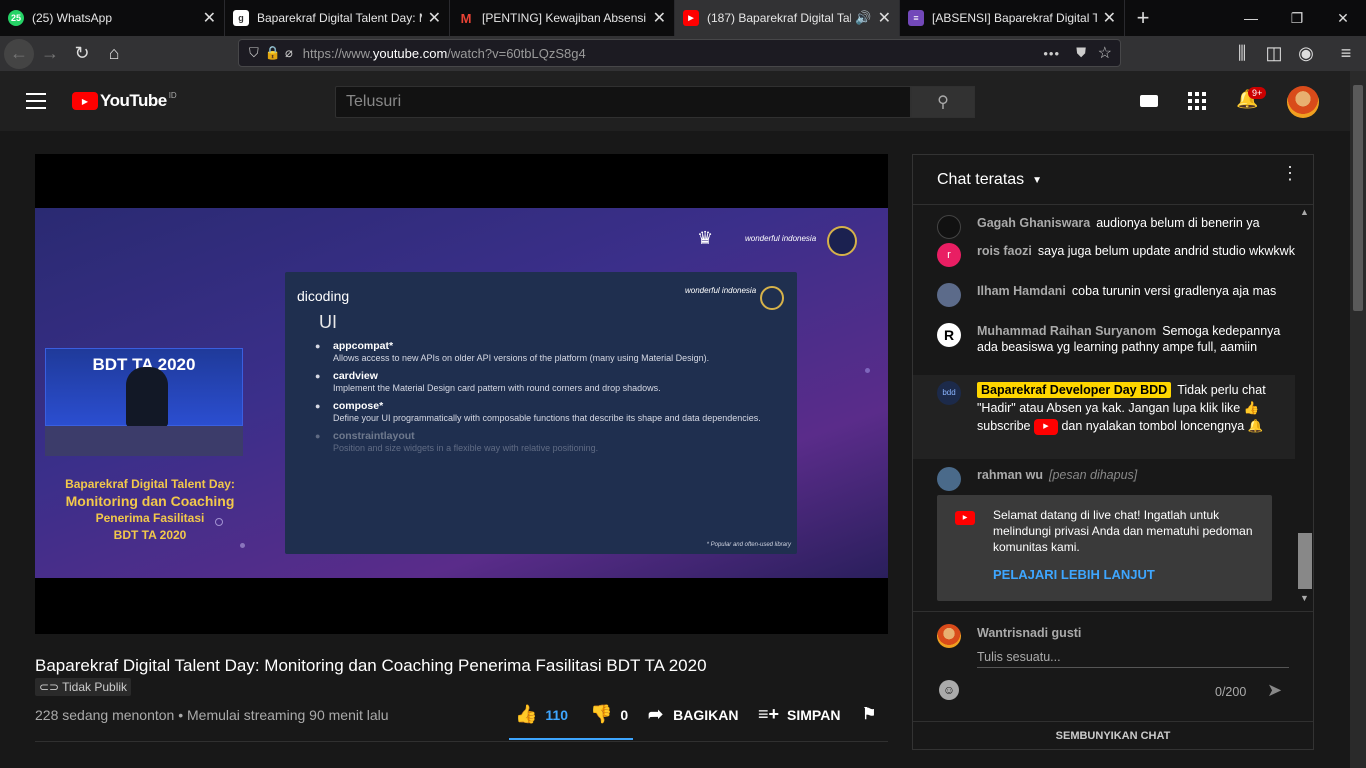 Image resolution: width=1366 pixels, height=768 pixels. What do you see at coordinates (541, 714) in the screenshot?
I see `like-button: 👍 110` at bounding box center [541, 714].